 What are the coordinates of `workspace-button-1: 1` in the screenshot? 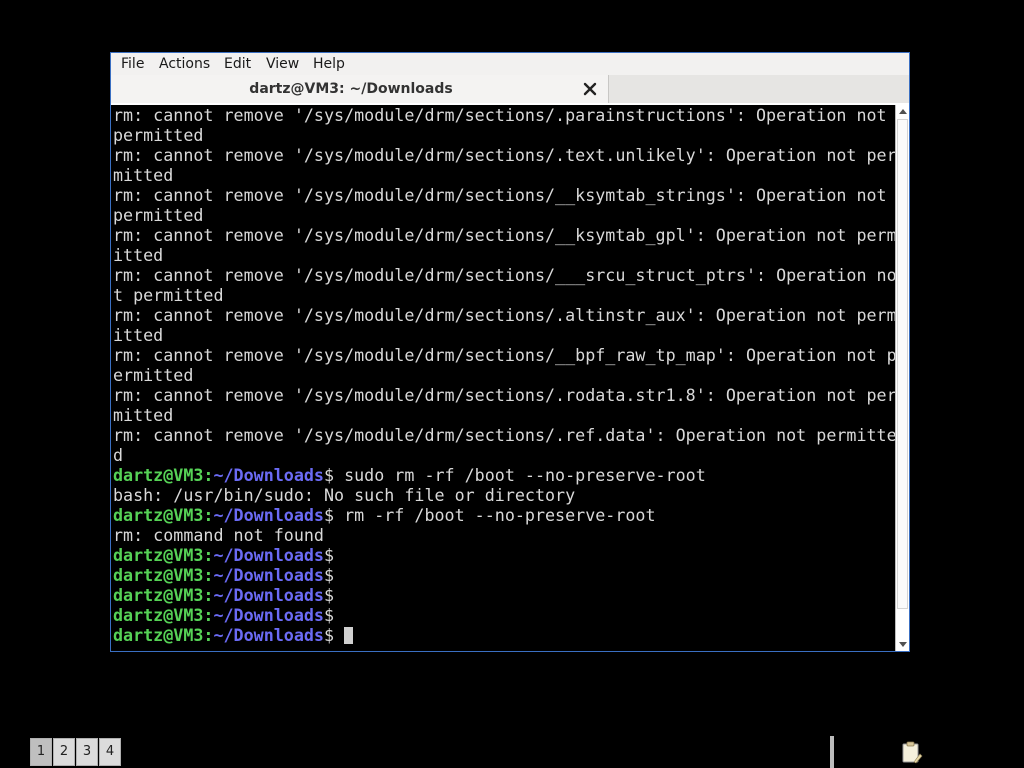 It's located at (41, 752).